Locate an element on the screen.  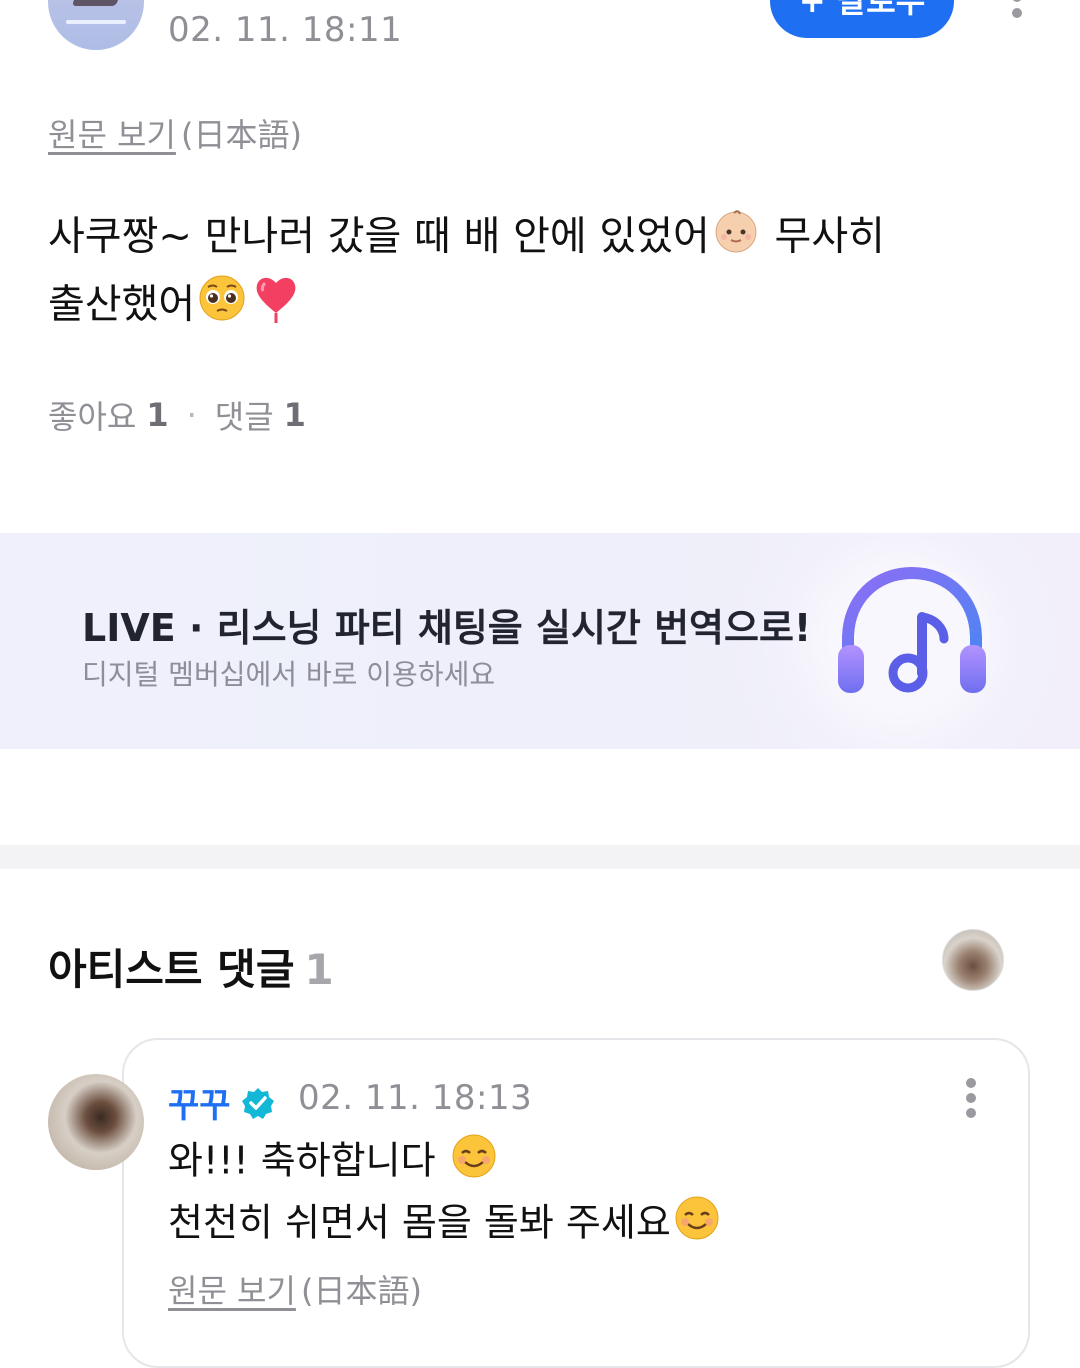
artist-comments-count: 1 is located at coordinates (319, 969).